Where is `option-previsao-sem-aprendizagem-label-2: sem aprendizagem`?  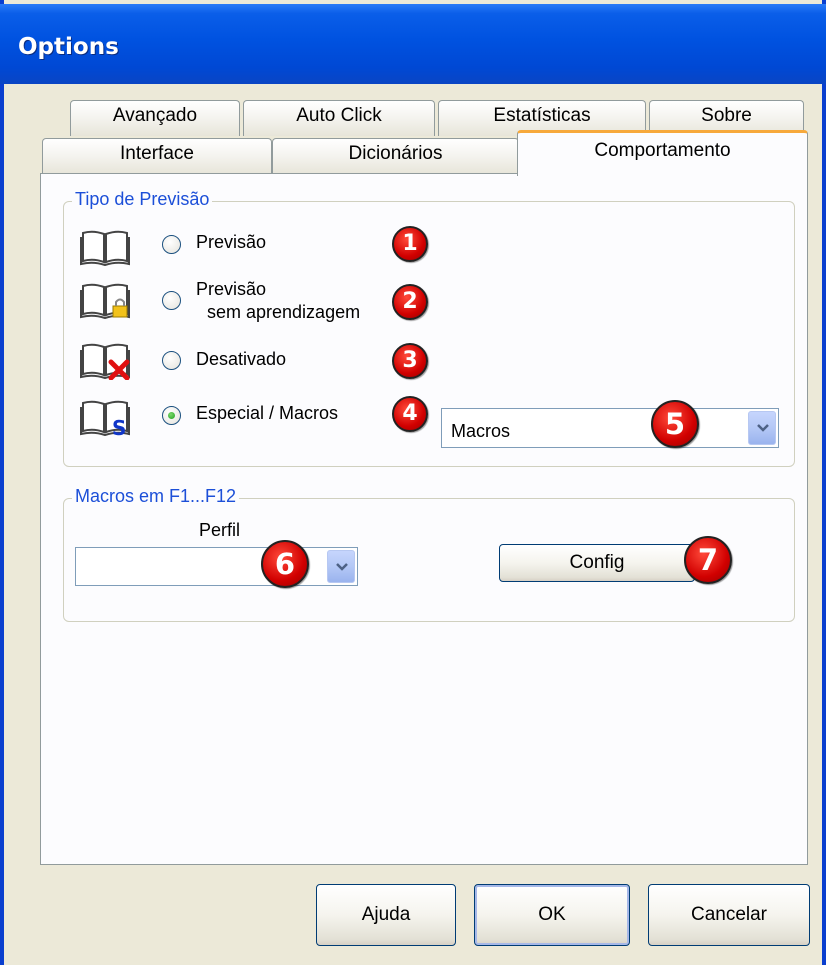
option-previsao-sem-aprendizagem-label-2: sem aprendizagem is located at coordinates (284, 312).